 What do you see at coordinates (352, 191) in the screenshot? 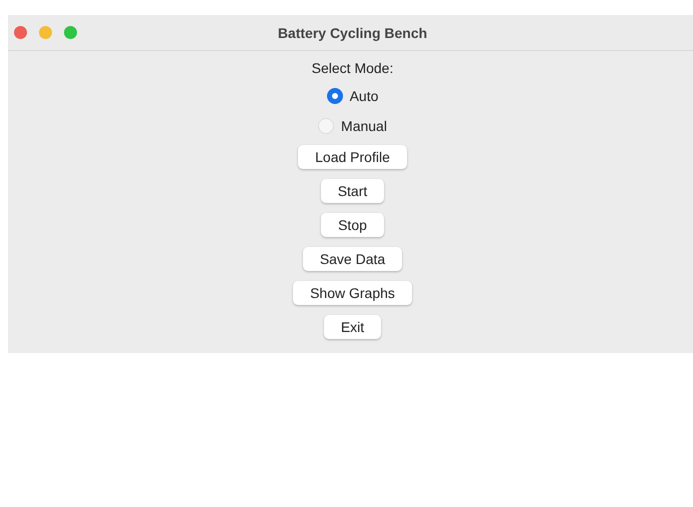
I see `action-button: Start` at bounding box center [352, 191].